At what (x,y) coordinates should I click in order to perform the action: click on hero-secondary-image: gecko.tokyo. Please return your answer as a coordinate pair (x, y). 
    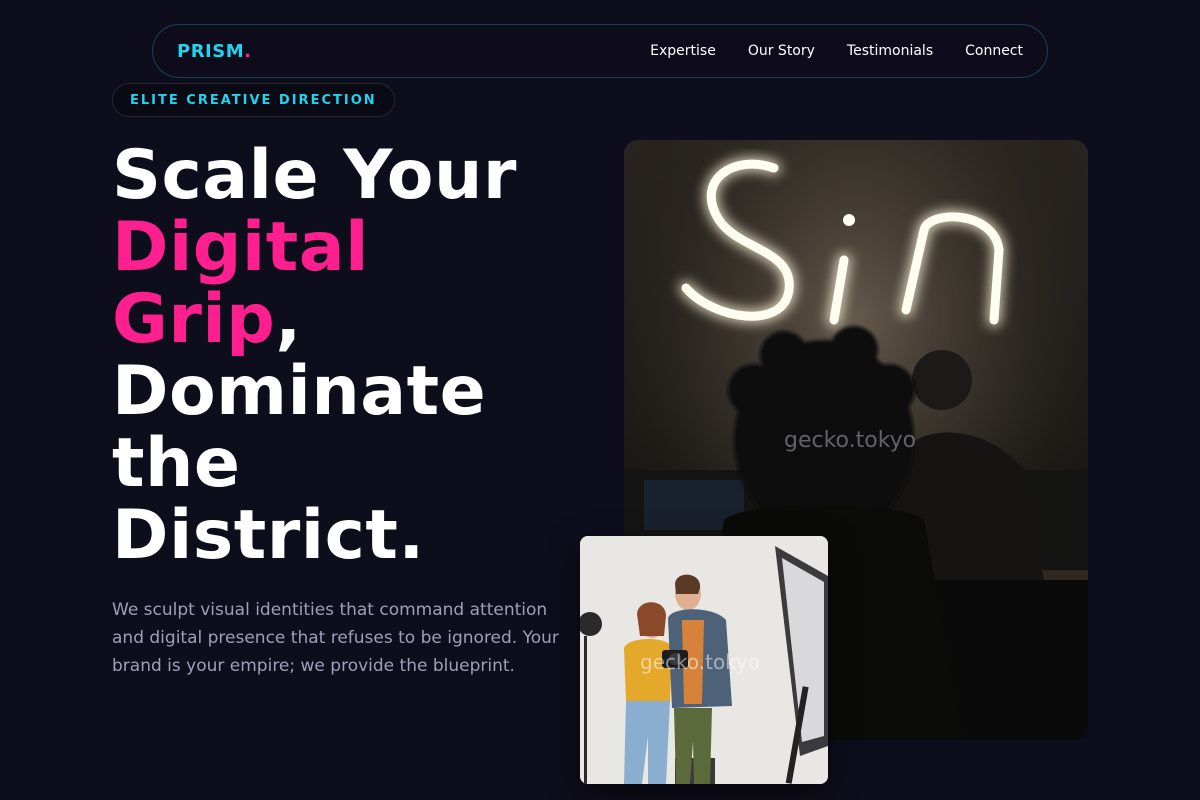
    Looking at the image, I should click on (704, 660).